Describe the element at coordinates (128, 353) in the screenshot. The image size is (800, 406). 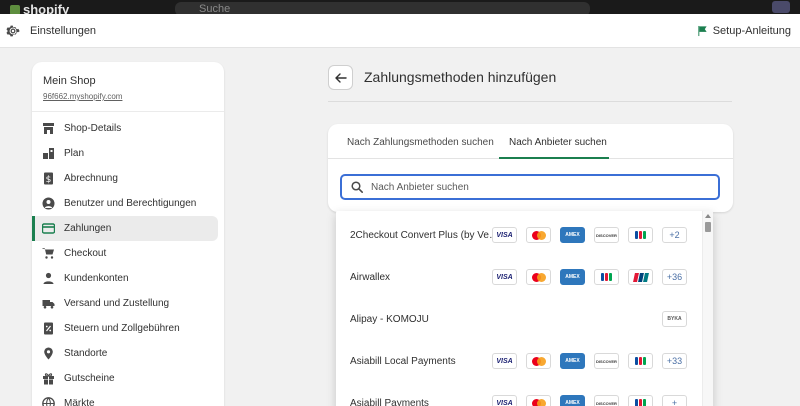
I see `sidebar-item-locations: Standorte` at that location.